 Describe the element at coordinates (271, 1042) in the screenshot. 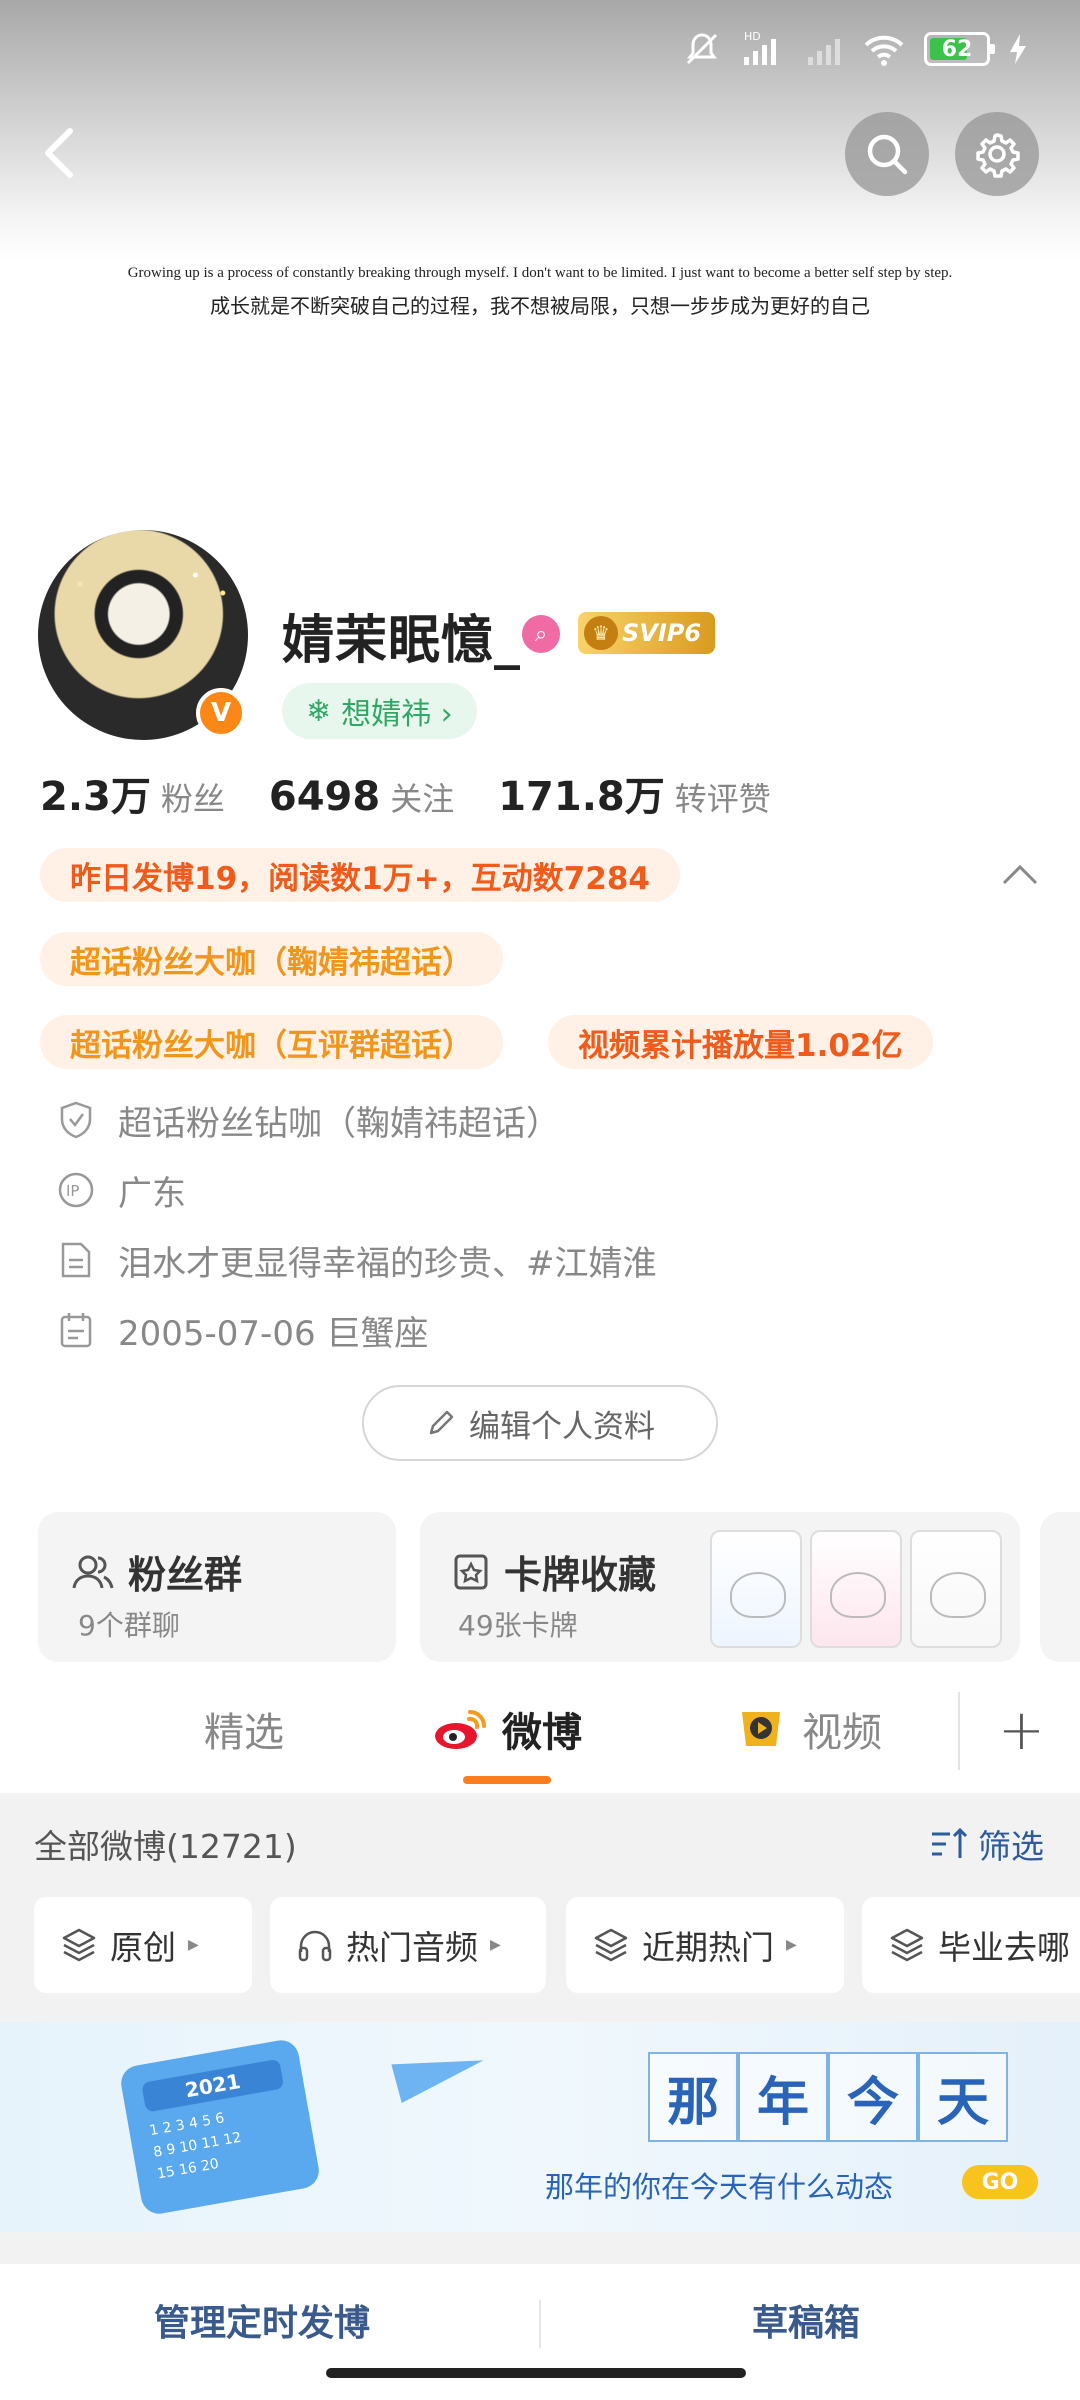

I see `superfan-pill-2: 超话粉丝大咖（互评群超话）` at that location.